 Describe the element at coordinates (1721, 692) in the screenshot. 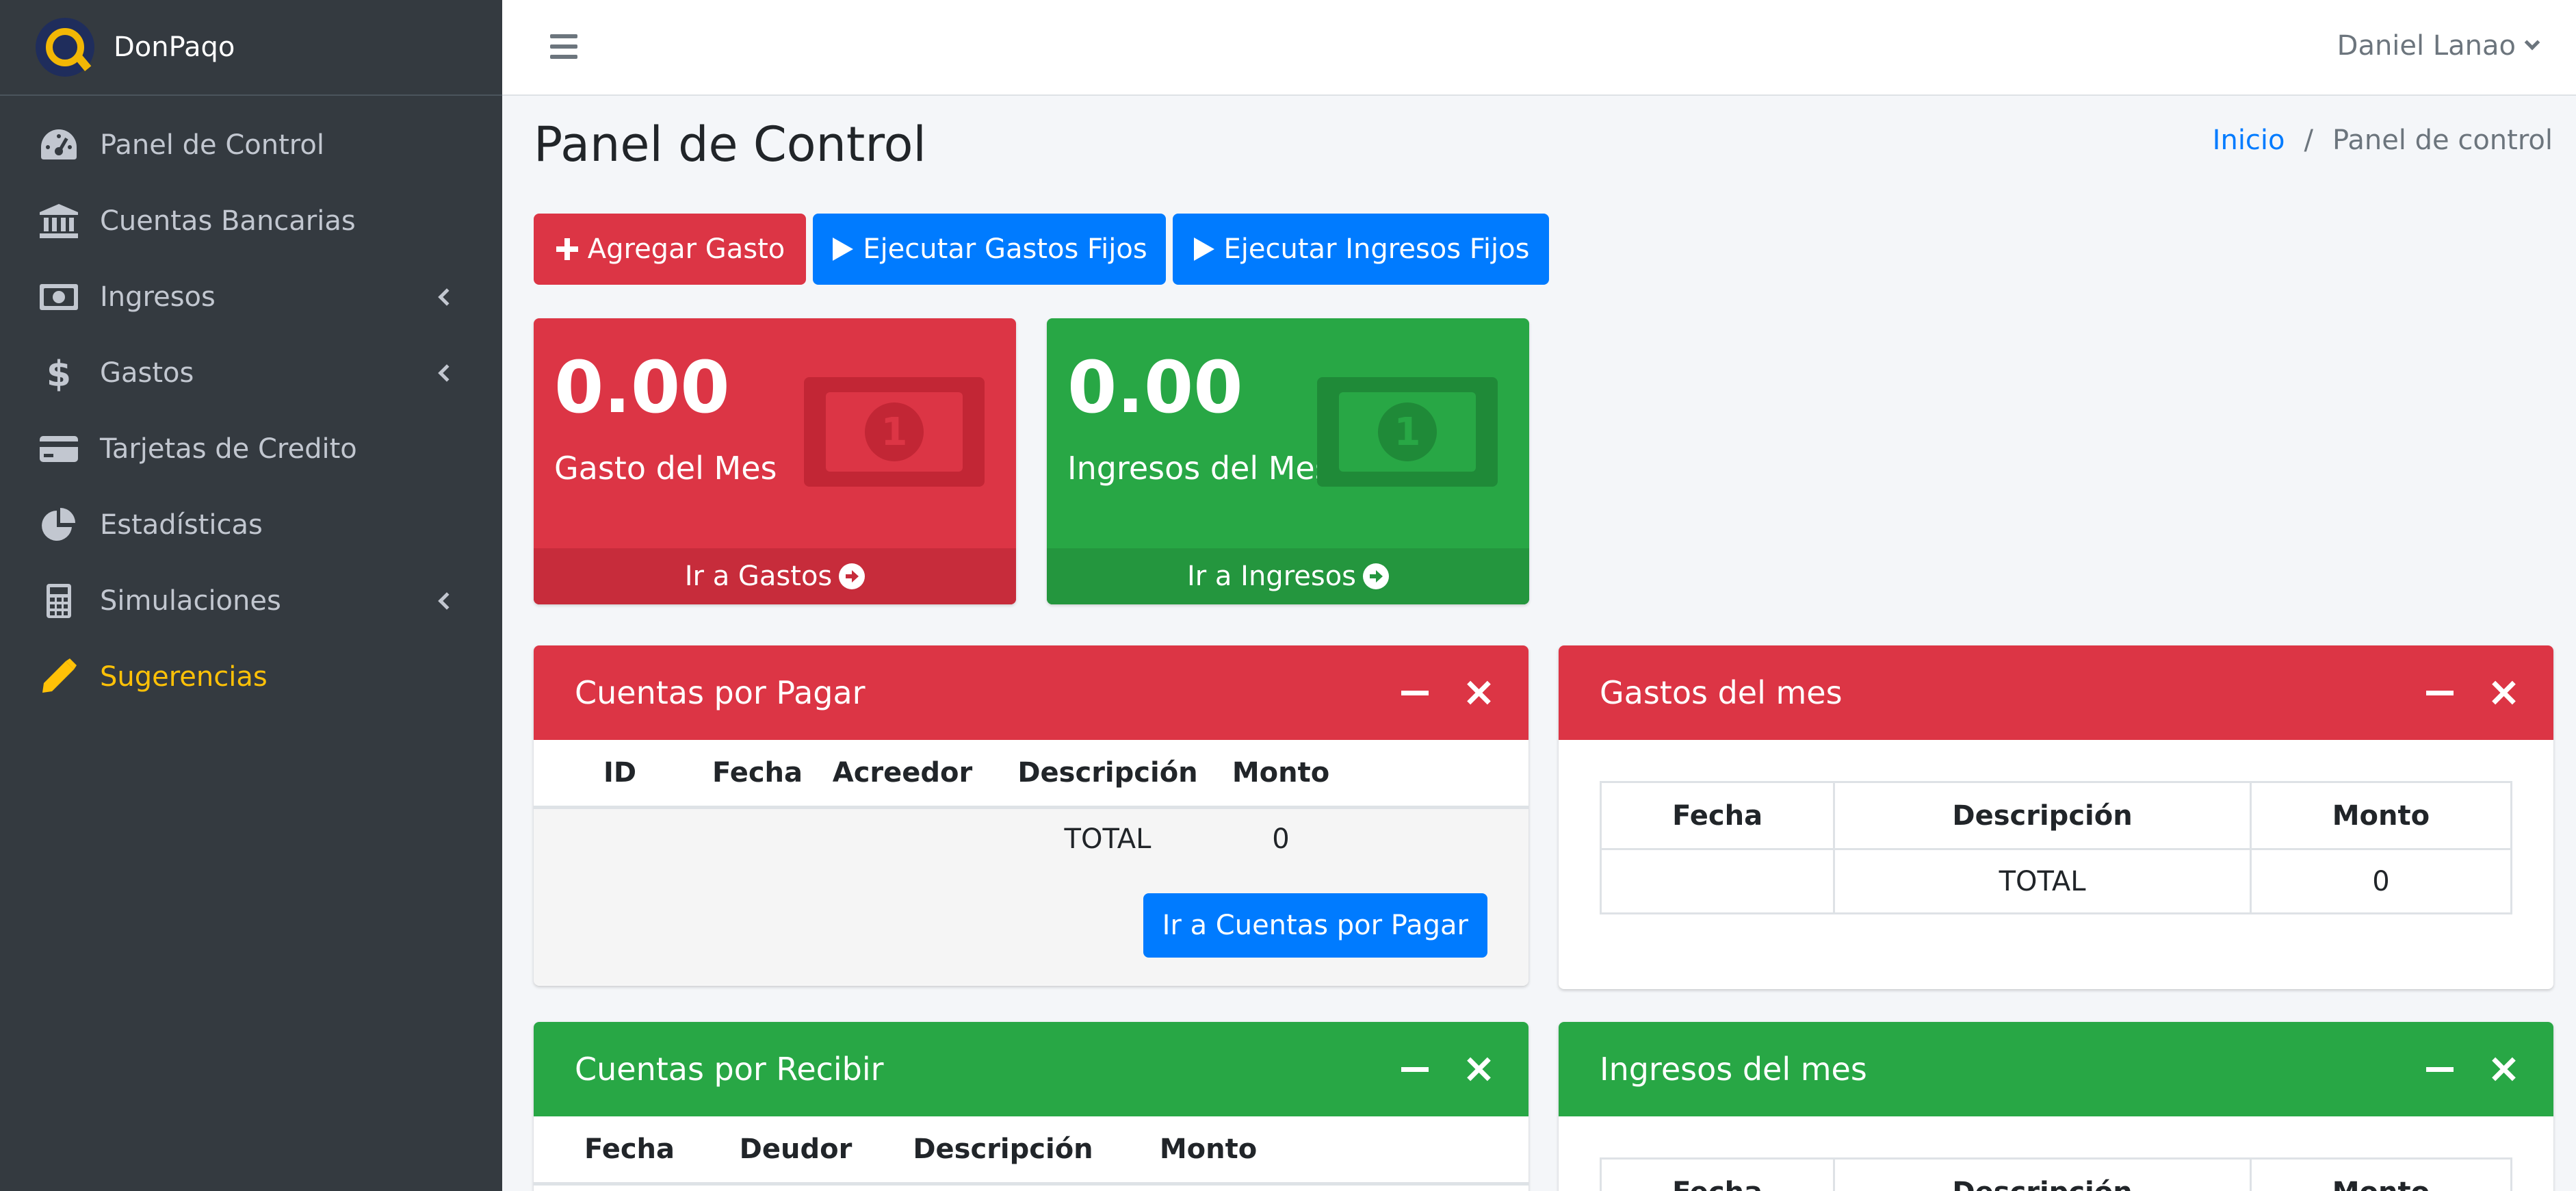

I see `month-expenses-title: Gastos del mes` at that location.